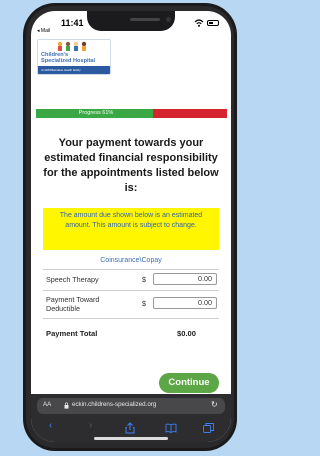  What do you see at coordinates (131, 438) in the screenshot?
I see `home-indicator` at bounding box center [131, 438].